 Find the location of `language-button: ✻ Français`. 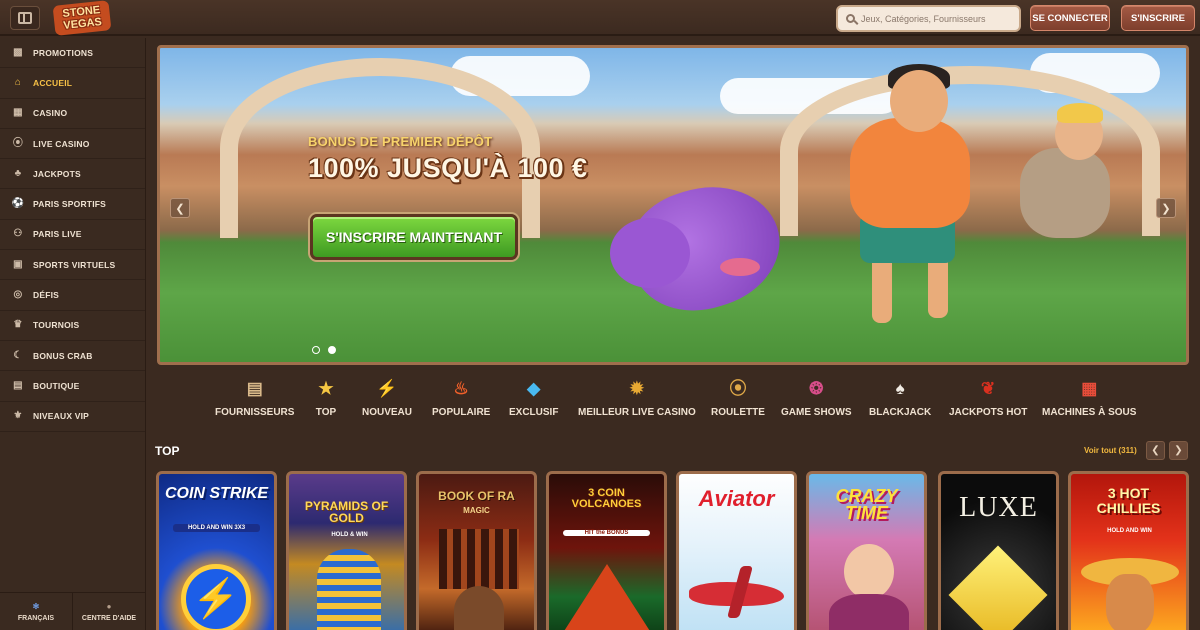

language-button: ✻ Français is located at coordinates (36, 611).